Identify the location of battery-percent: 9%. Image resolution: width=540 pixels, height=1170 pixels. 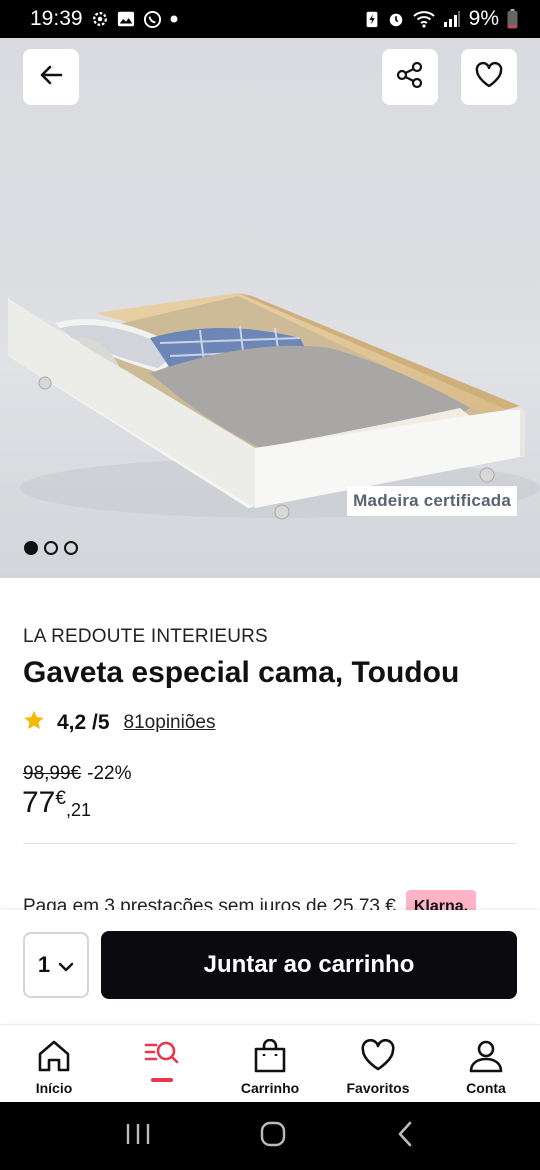
(483, 18).